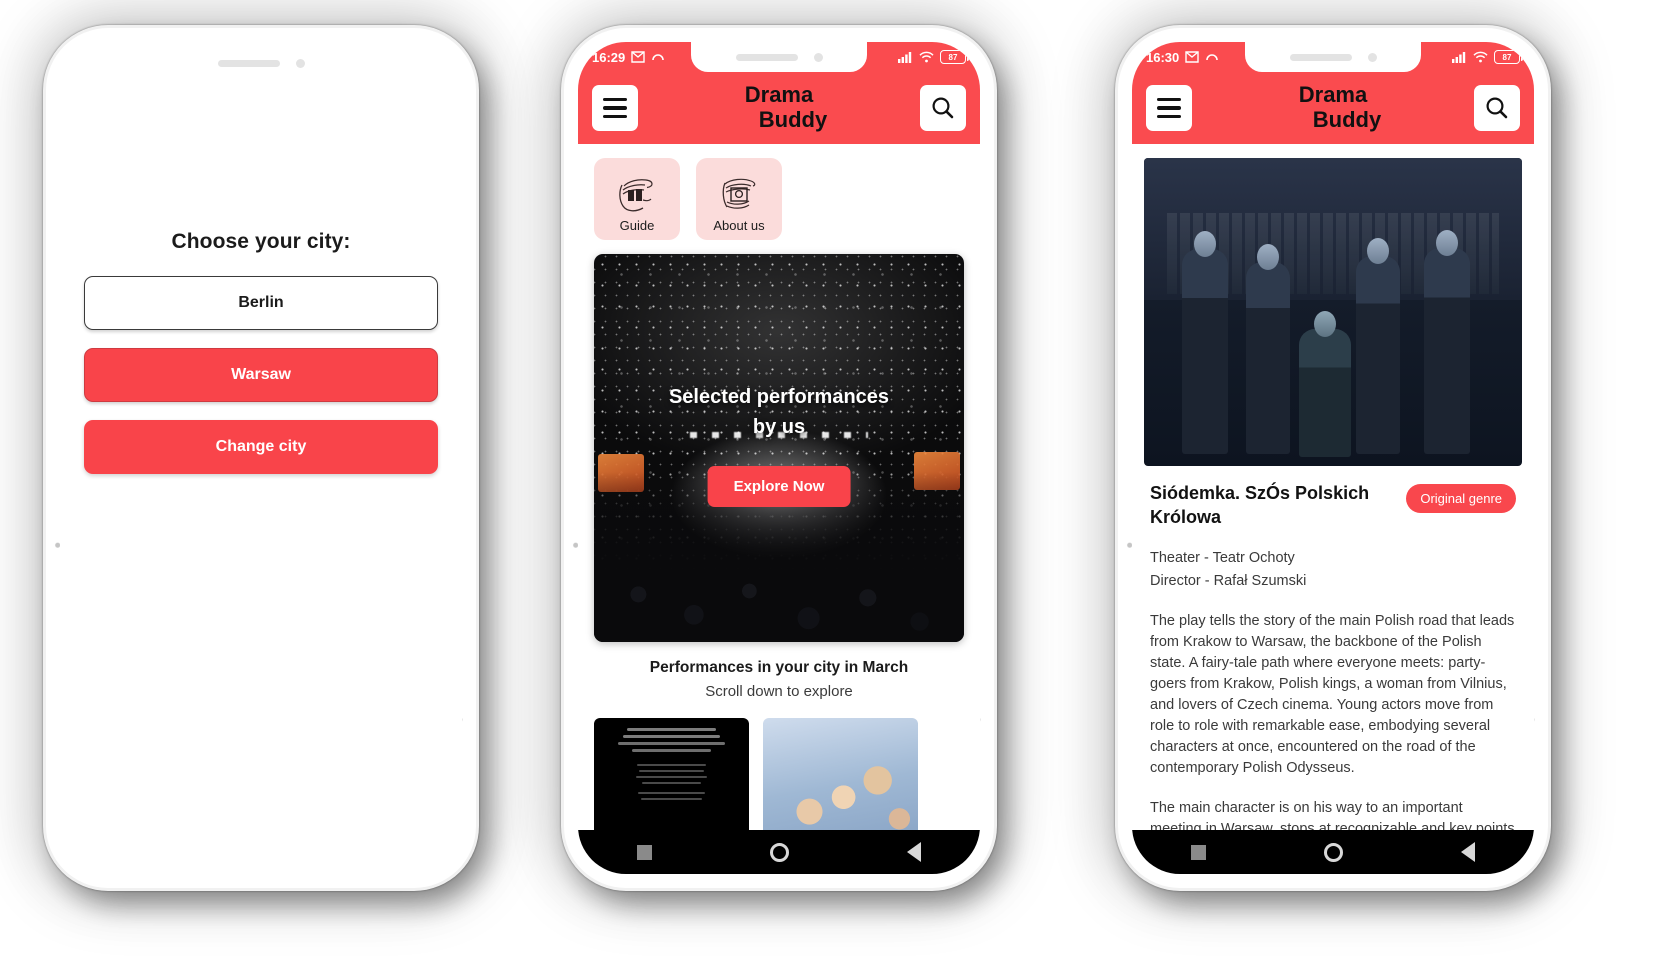  Describe the element at coordinates (779, 412) in the screenshot. I see `hero-headline: Selected performances by us` at that location.